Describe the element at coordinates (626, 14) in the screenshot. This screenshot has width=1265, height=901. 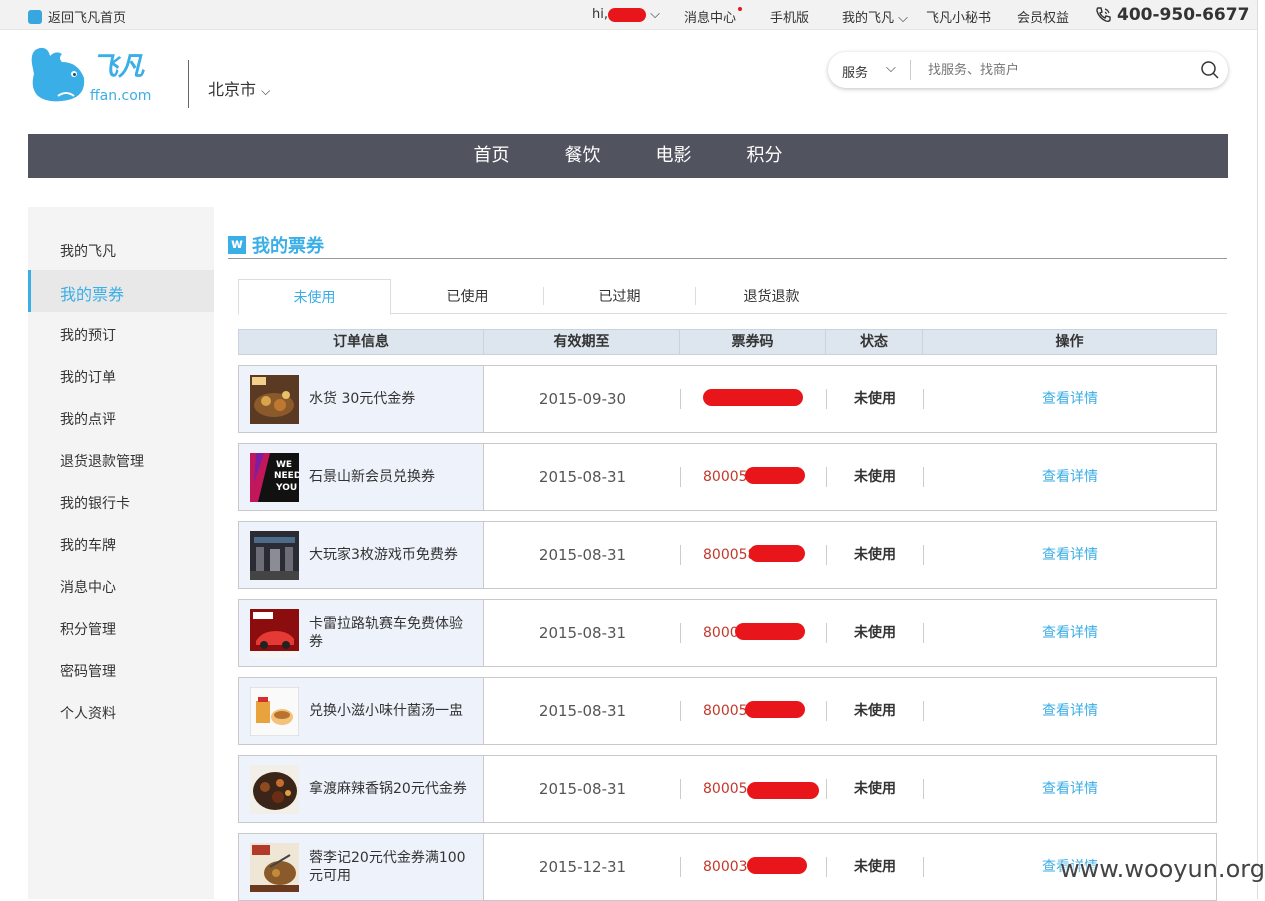
I see `user-greeting: hi, ⌵` at that location.